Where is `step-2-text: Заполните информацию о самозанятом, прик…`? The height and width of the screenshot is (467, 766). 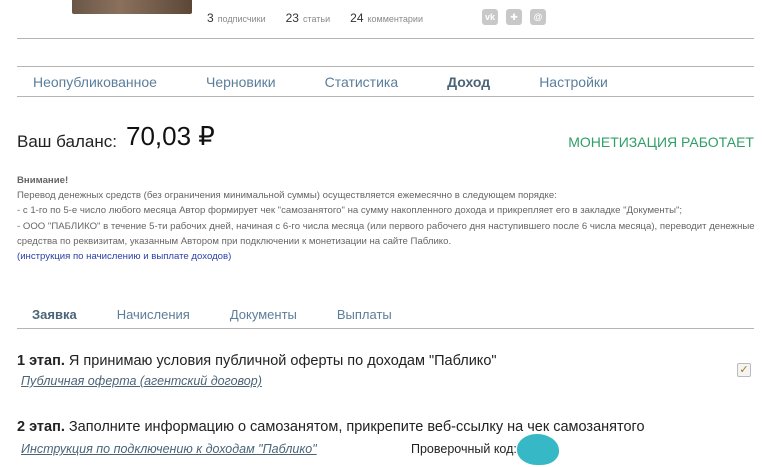
step-2-text: Заполните информацию о самозанятом, прик… is located at coordinates (354, 427).